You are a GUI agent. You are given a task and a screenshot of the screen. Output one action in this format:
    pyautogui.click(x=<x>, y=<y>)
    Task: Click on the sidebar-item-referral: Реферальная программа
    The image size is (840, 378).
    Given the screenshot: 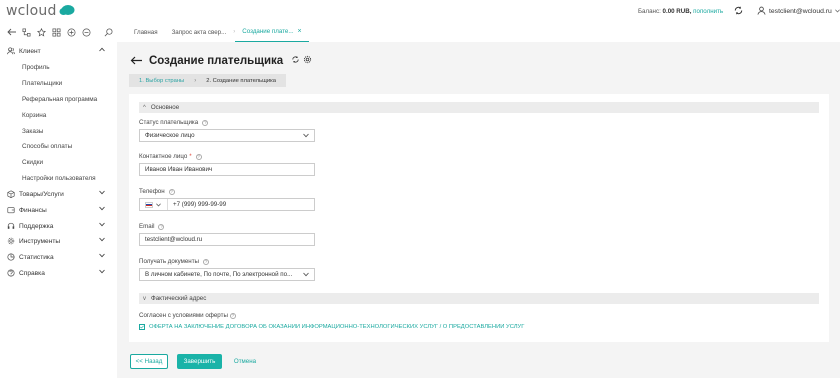 What is the action you would take?
    pyautogui.click(x=59, y=99)
    